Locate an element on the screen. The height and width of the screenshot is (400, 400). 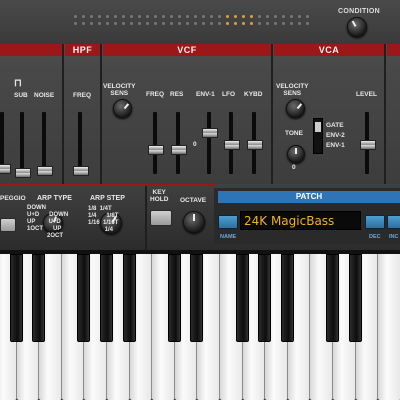
vcf-lfo-slider-cap is located at coordinates (232, 145).